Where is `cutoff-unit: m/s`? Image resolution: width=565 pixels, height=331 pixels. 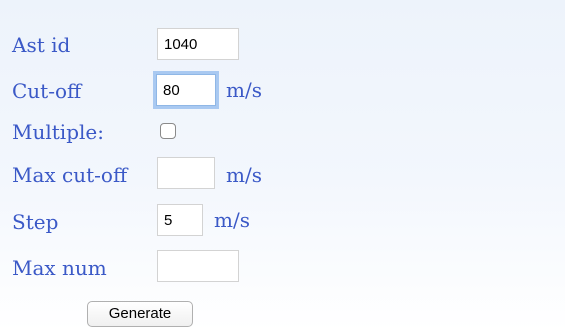 cutoff-unit: m/s is located at coordinates (244, 90).